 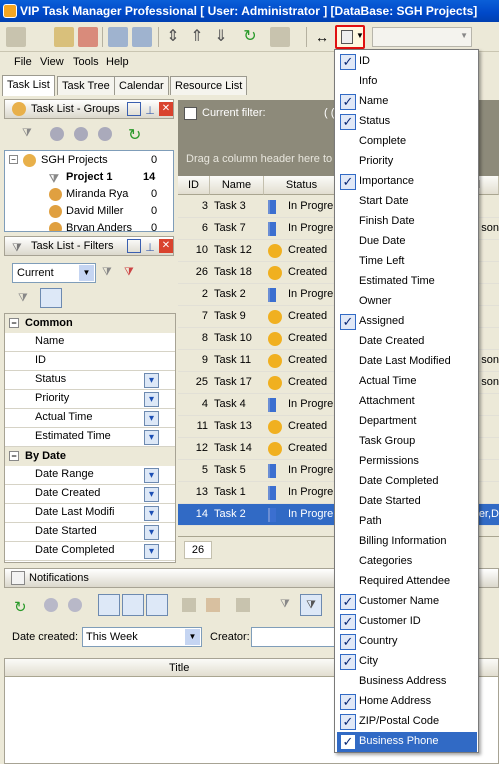 I want to click on menu-item-attachment: Attachment, so click(x=407, y=402).